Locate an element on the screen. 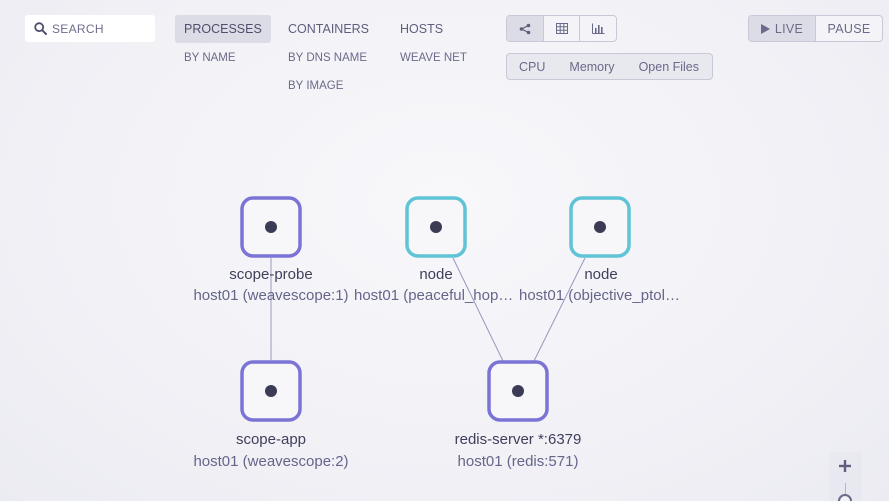 The height and width of the screenshot is (501, 889). node-title: redis-server *:6379 is located at coordinates (518, 439).